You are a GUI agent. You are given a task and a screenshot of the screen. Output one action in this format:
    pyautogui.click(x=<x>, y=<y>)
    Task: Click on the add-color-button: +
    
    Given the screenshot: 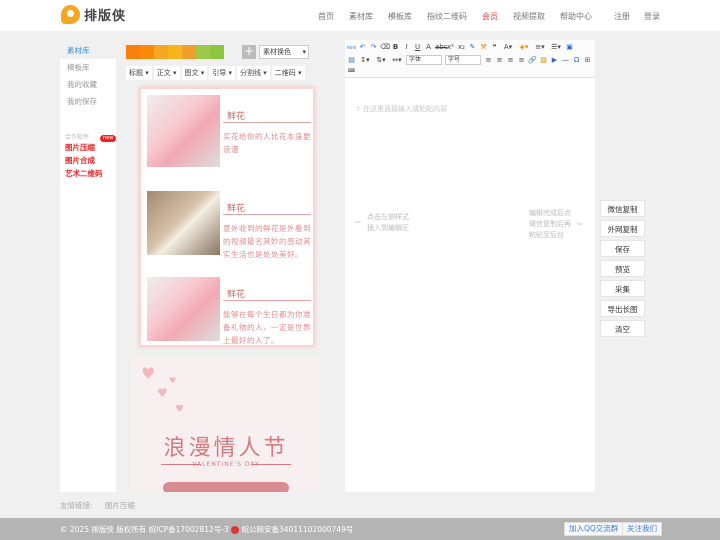 What is the action you would take?
    pyautogui.click(x=249, y=52)
    